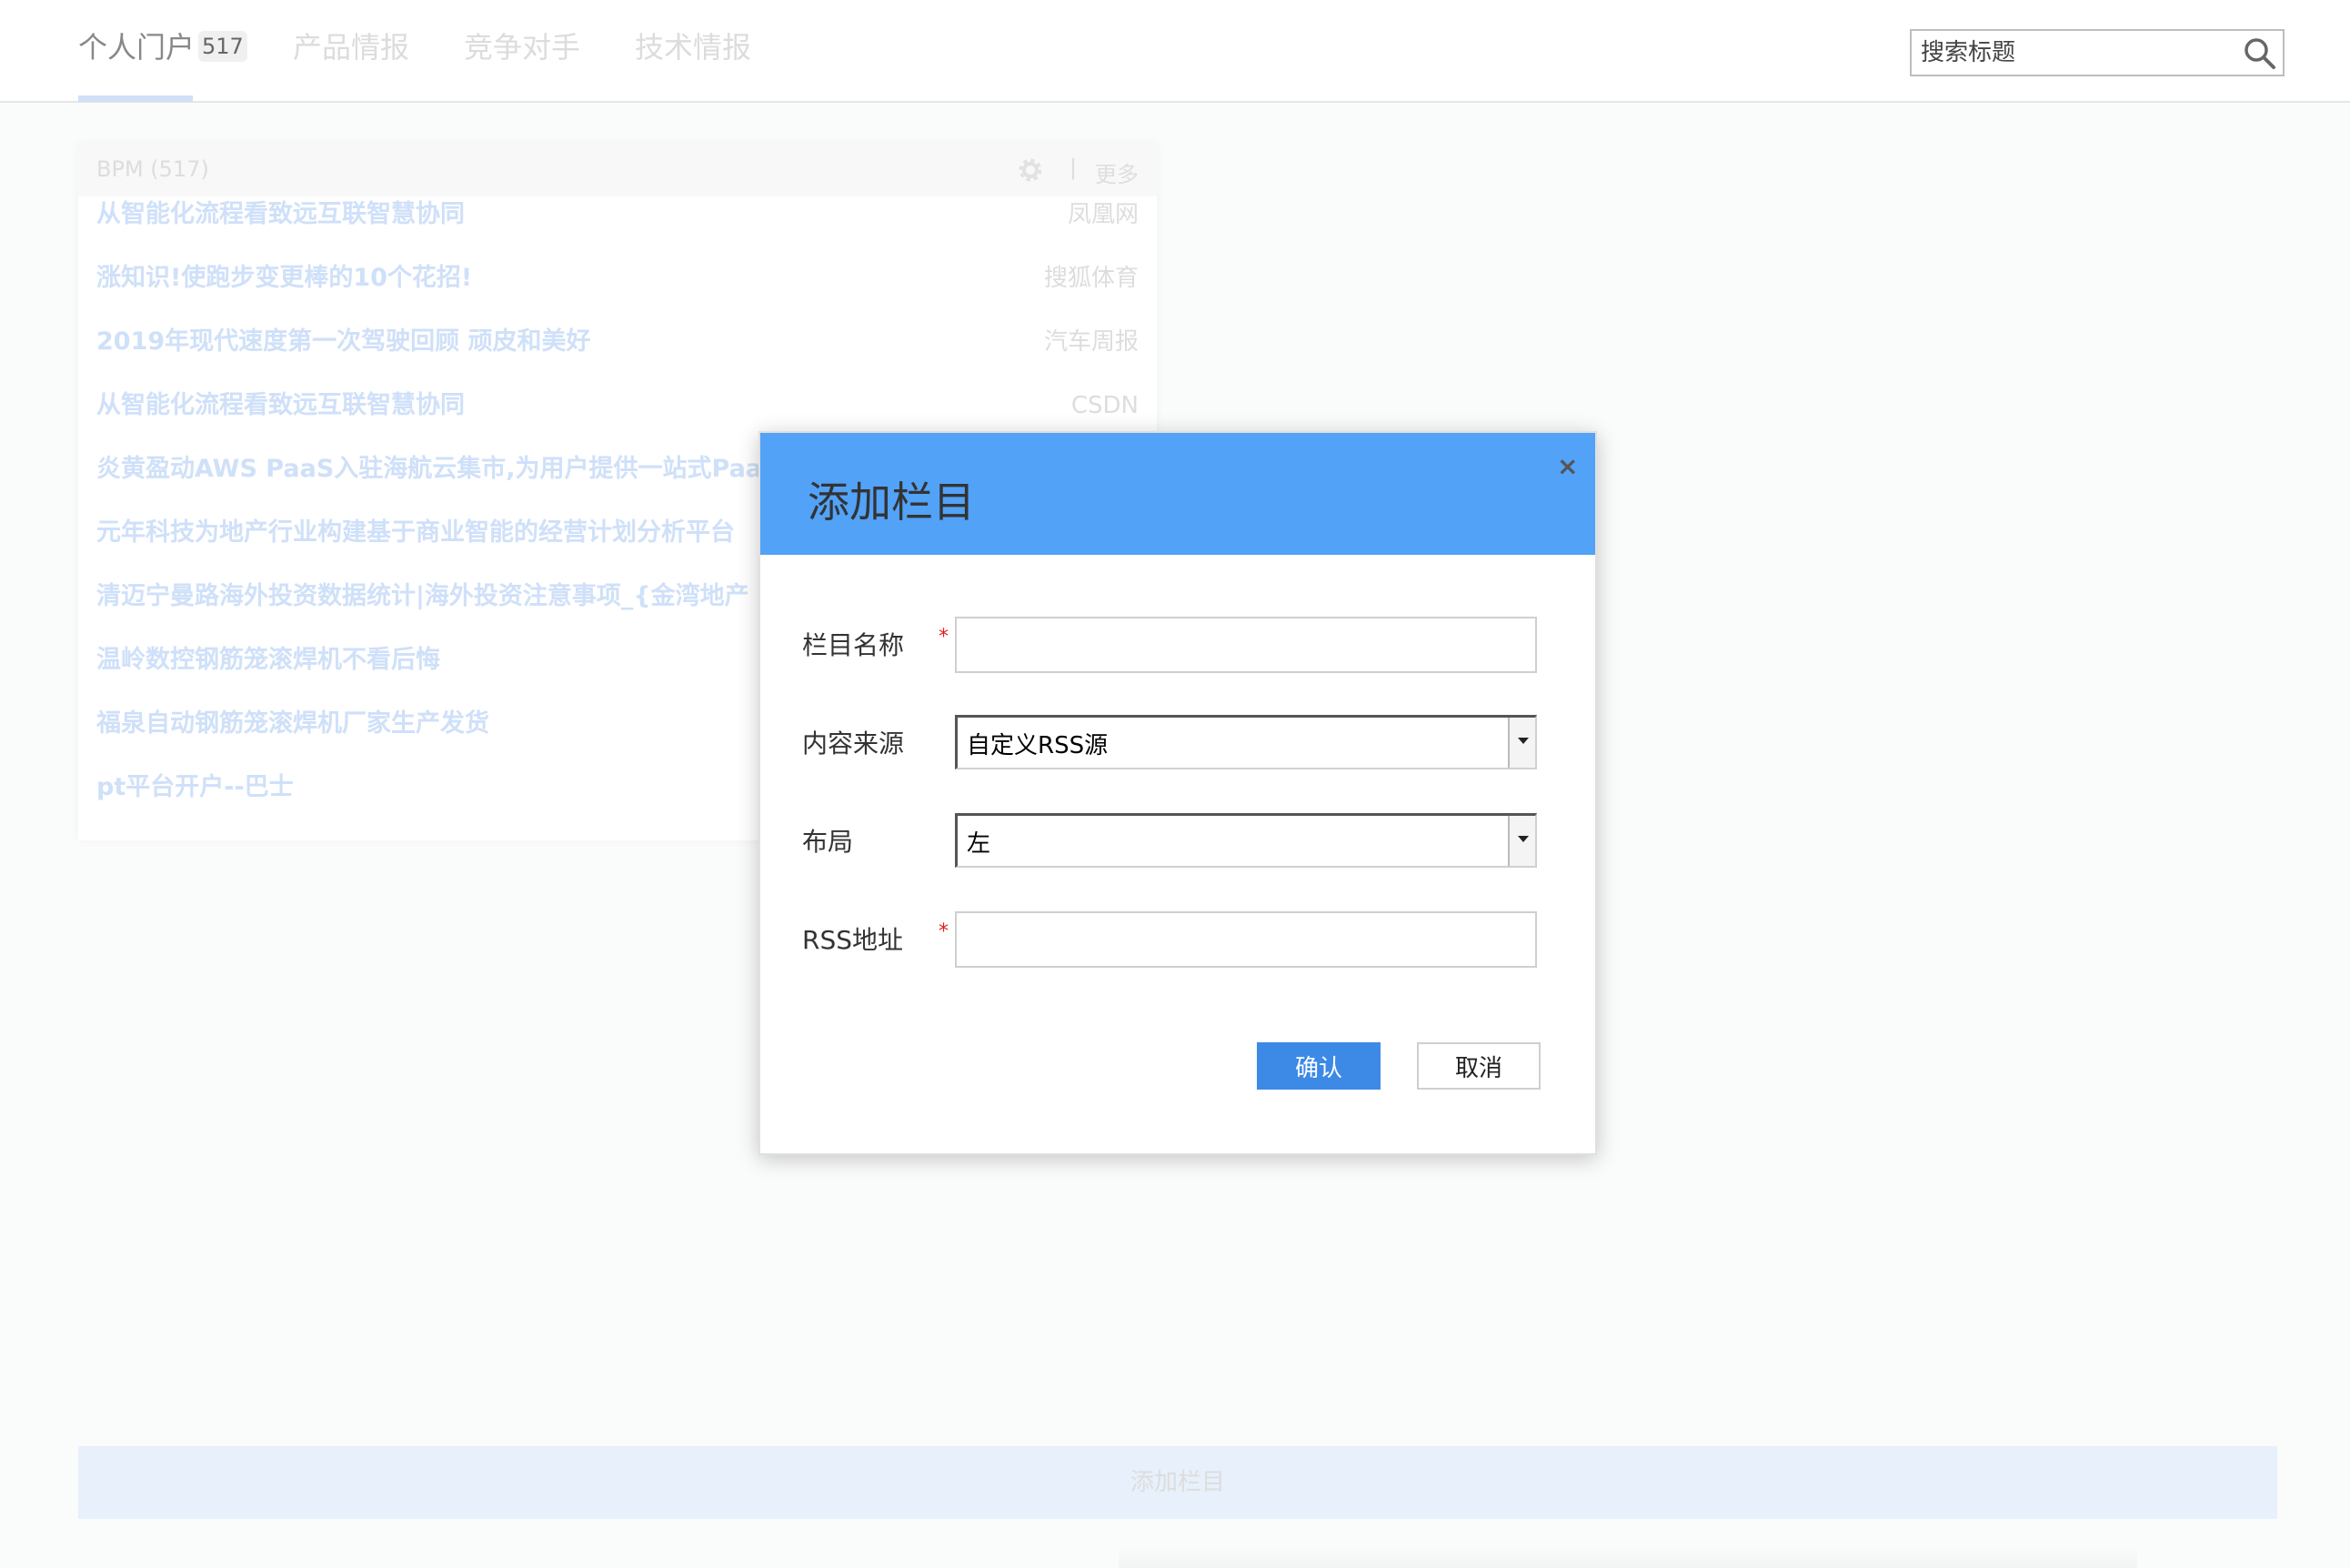  I want to click on column-name-label: 栏目名称, so click(853, 645).